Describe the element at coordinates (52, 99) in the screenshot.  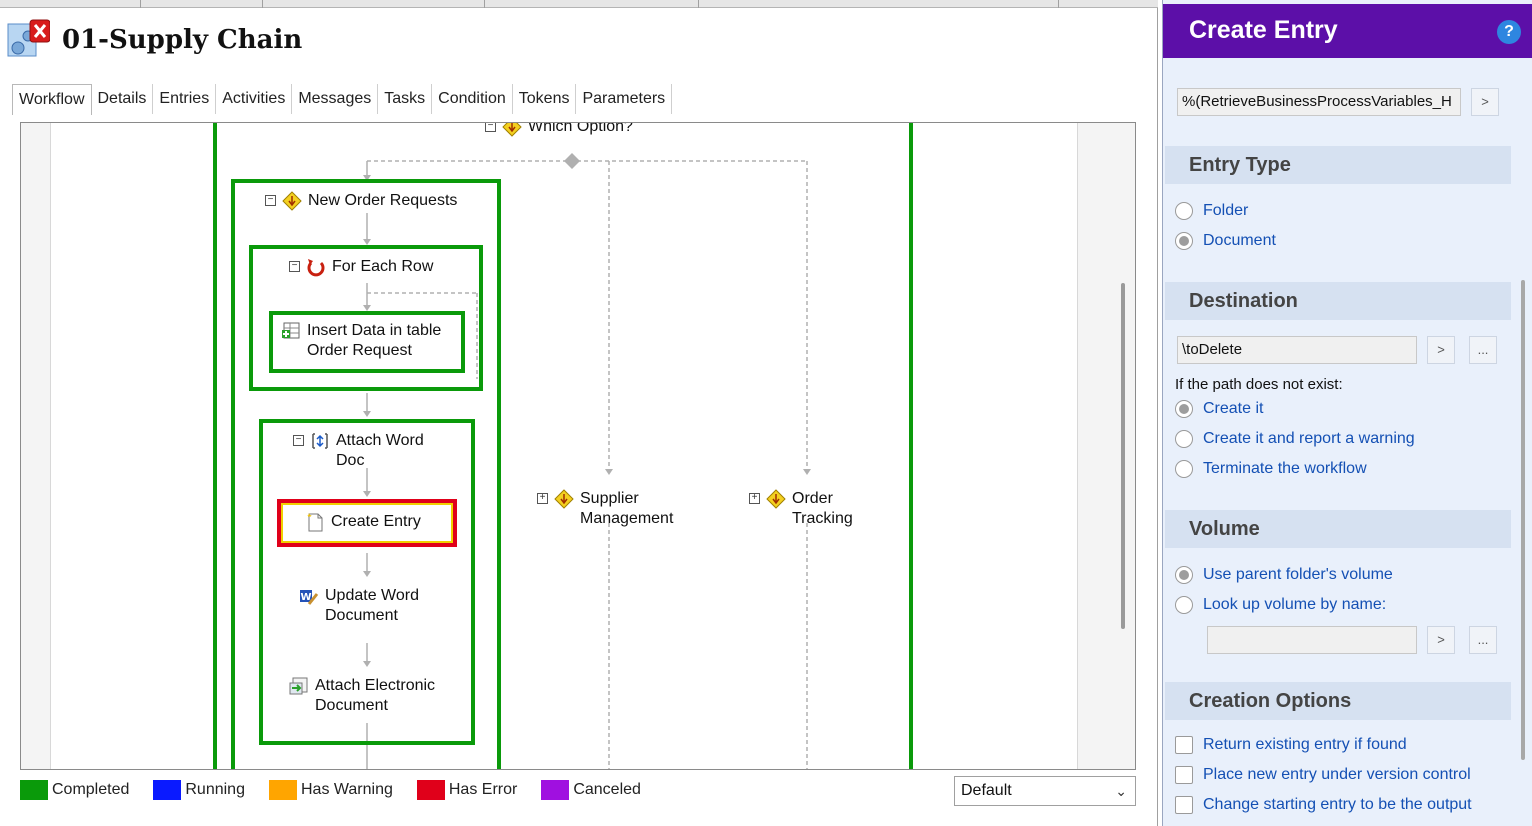
I see `tab-workflow: Workflow` at that location.